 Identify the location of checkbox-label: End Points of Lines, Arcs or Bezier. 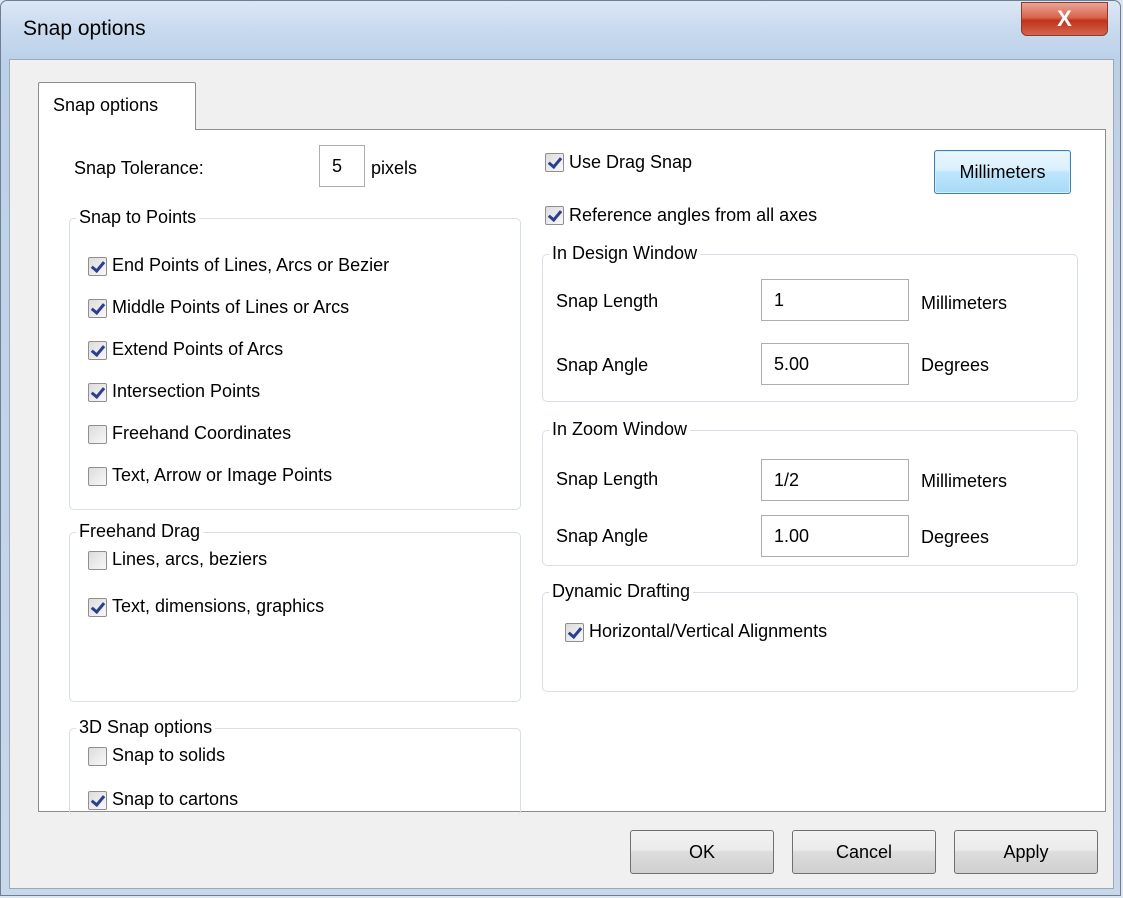
(251, 265).